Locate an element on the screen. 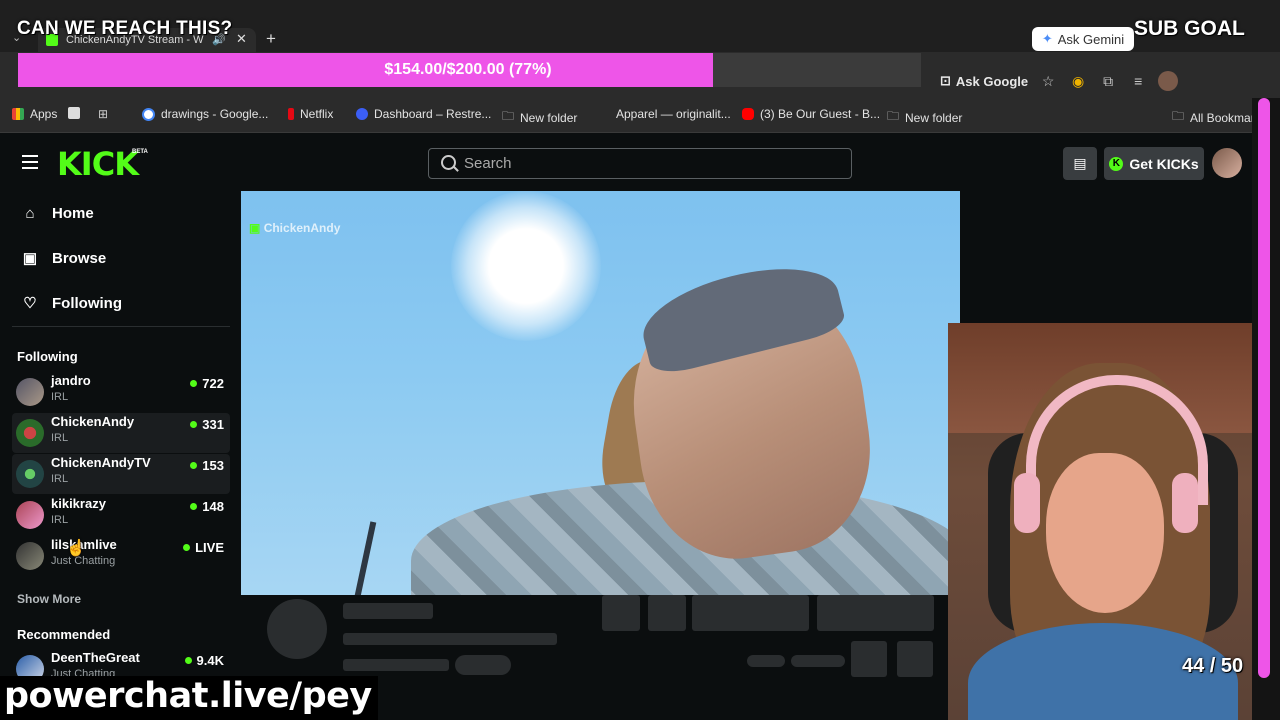  media-queue-icon: ≡ is located at coordinates (1138, 81).